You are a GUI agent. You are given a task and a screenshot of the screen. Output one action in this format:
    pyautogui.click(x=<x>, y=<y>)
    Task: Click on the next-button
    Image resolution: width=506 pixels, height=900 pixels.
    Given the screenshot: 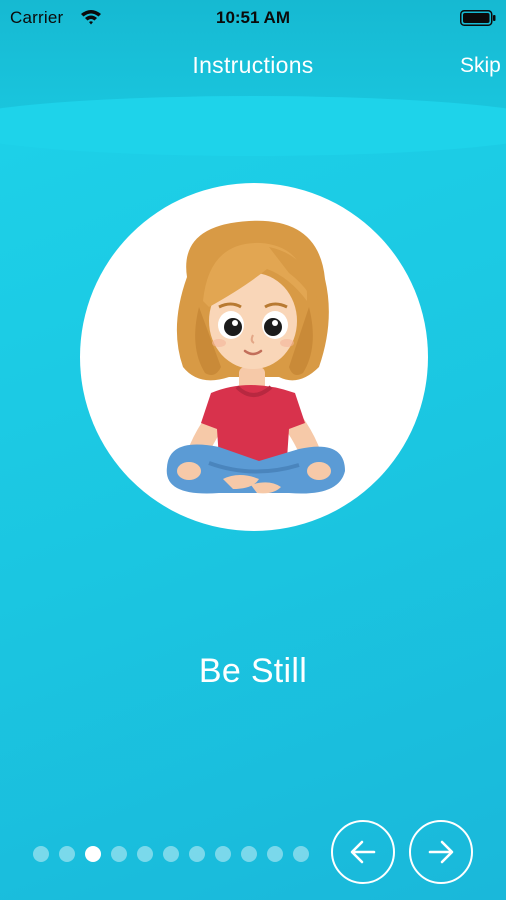 What is the action you would take?
    pyautogui.click(x=441, y=852)
    